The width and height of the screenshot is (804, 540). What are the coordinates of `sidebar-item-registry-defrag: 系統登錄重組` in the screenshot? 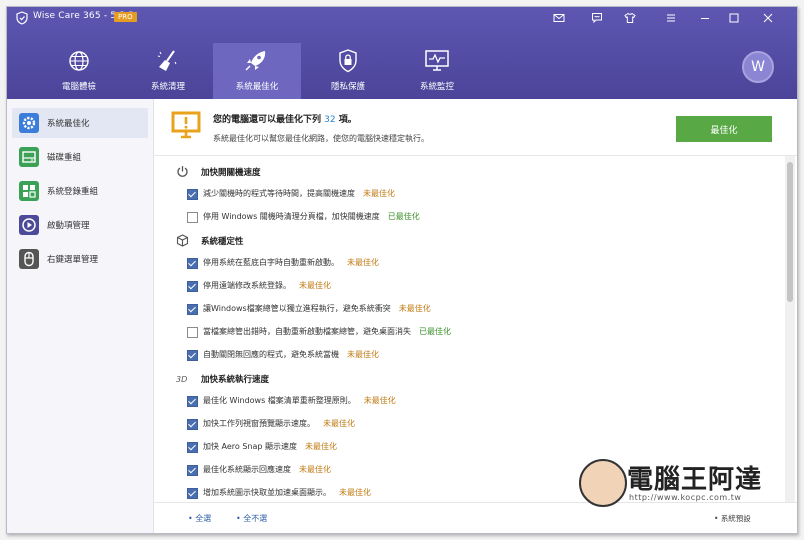 It's located at (80, 191).